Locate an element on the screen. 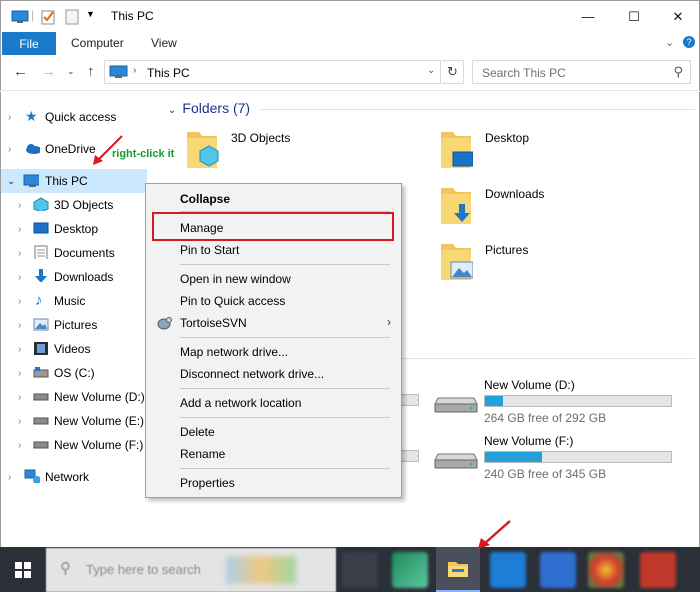 The width and height of the screenshot is (700, 592). address-dropdown-icon: ⌄ is located at coordinates (431, 70).